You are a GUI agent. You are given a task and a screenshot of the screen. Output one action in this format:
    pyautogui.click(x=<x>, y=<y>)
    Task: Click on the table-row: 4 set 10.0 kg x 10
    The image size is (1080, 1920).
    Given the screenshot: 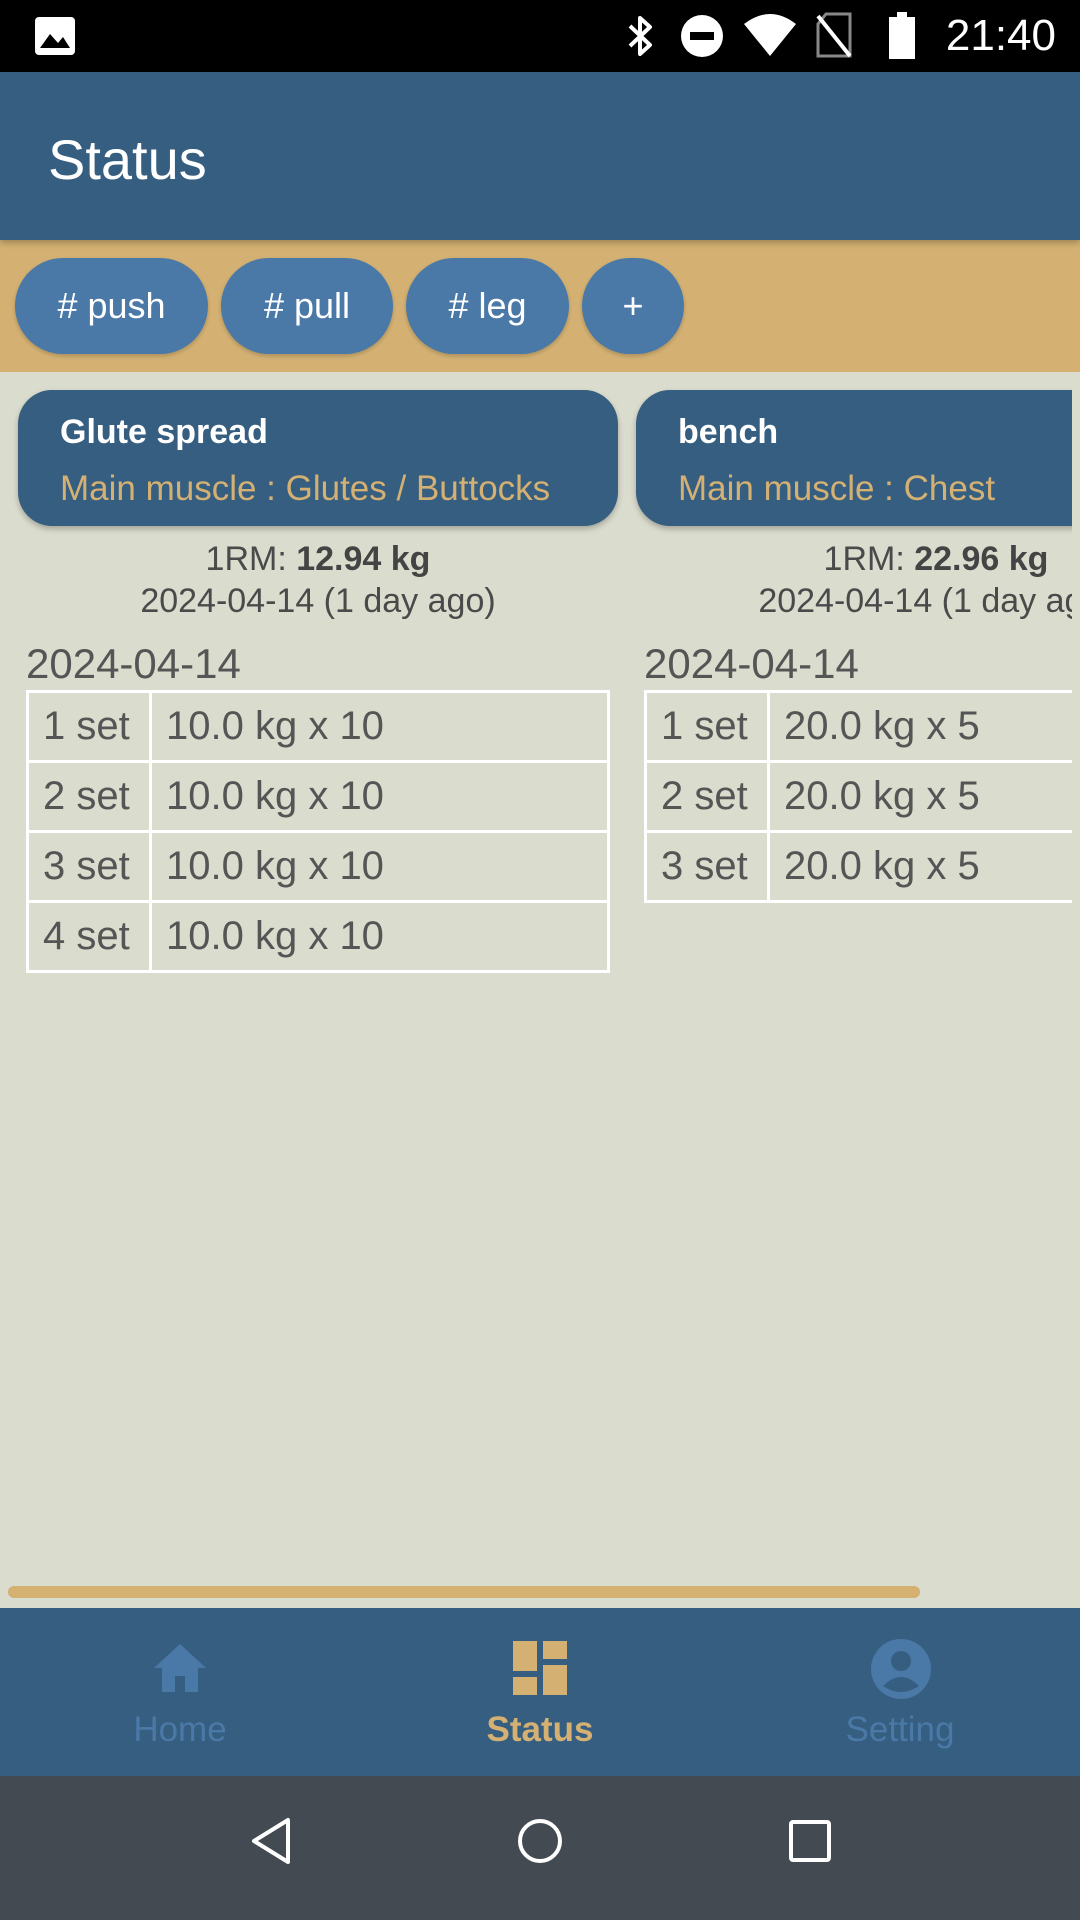 What is the action you would take?
    pyautogui.click(x=318, y=936)
    